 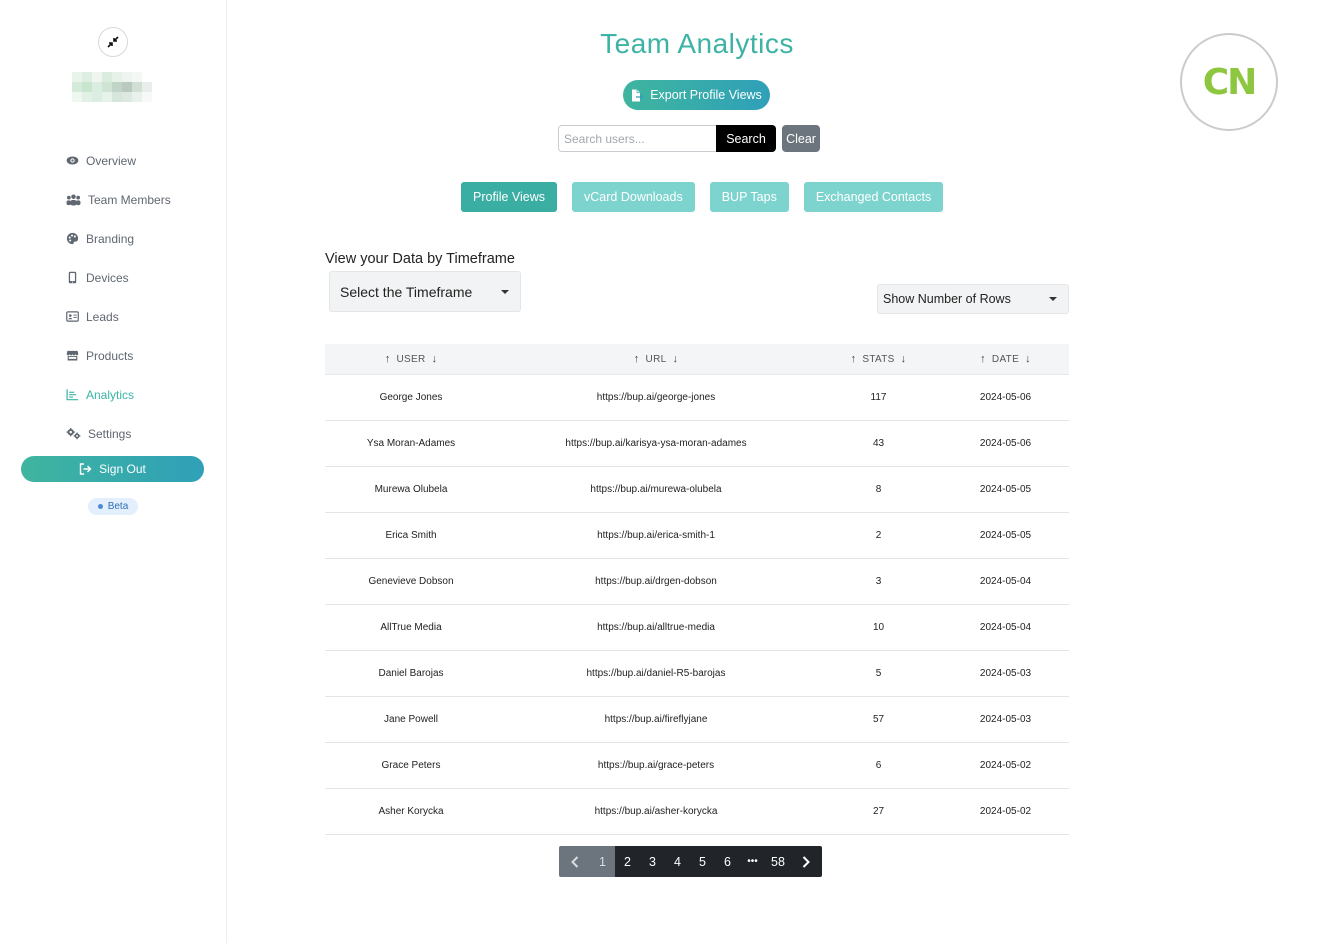 I want to click on cell-url: https://bup.ai/asher-korycka, so click(x=656, y=811).